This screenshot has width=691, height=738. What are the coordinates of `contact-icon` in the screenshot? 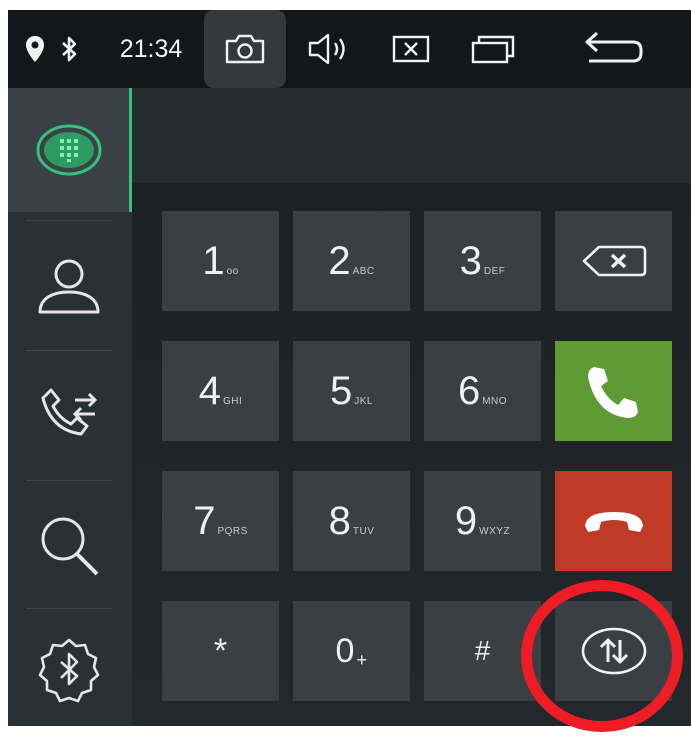 It's located at (68, 286).